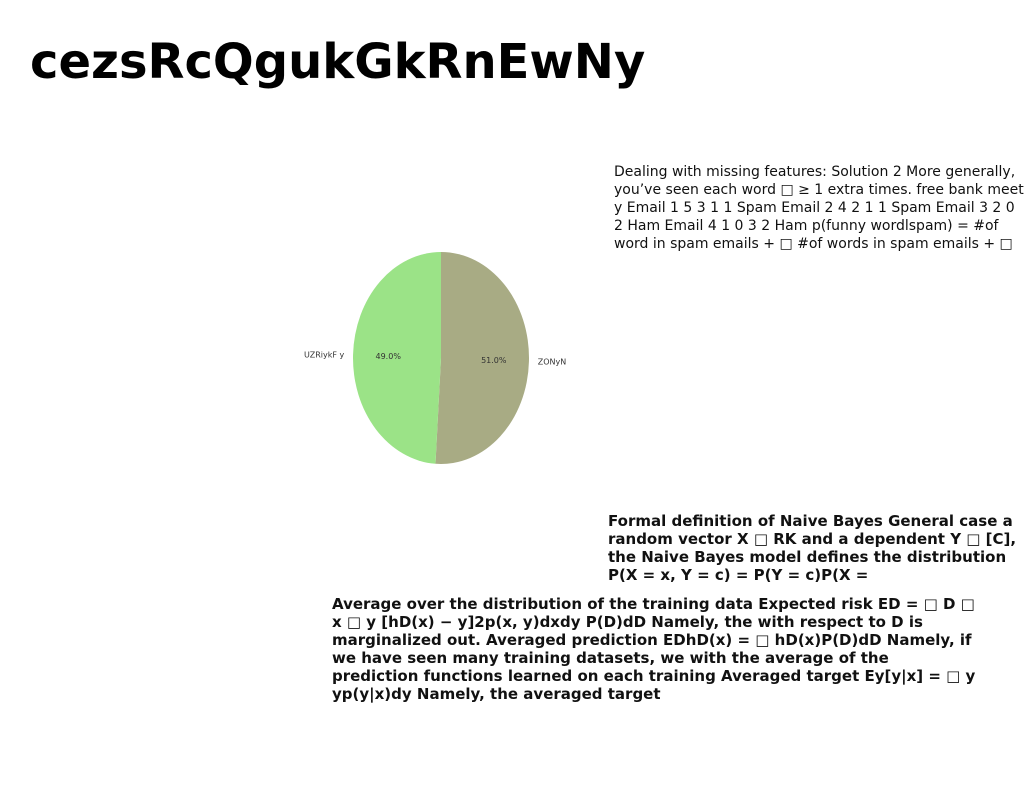  What do you see at coordinates (389, 356) in the screenshot?
I see `pie-percent-label: 49.0%` at bounding box center [389, 356].